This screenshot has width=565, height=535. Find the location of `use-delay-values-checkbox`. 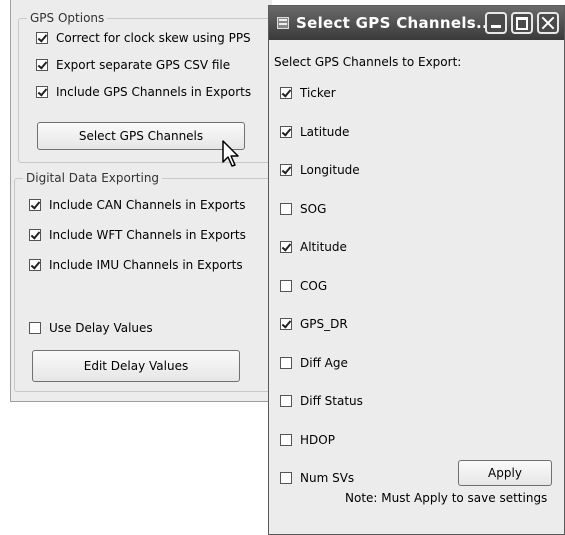

use-delay-values-checkbox is located at coordinates (35, 328).